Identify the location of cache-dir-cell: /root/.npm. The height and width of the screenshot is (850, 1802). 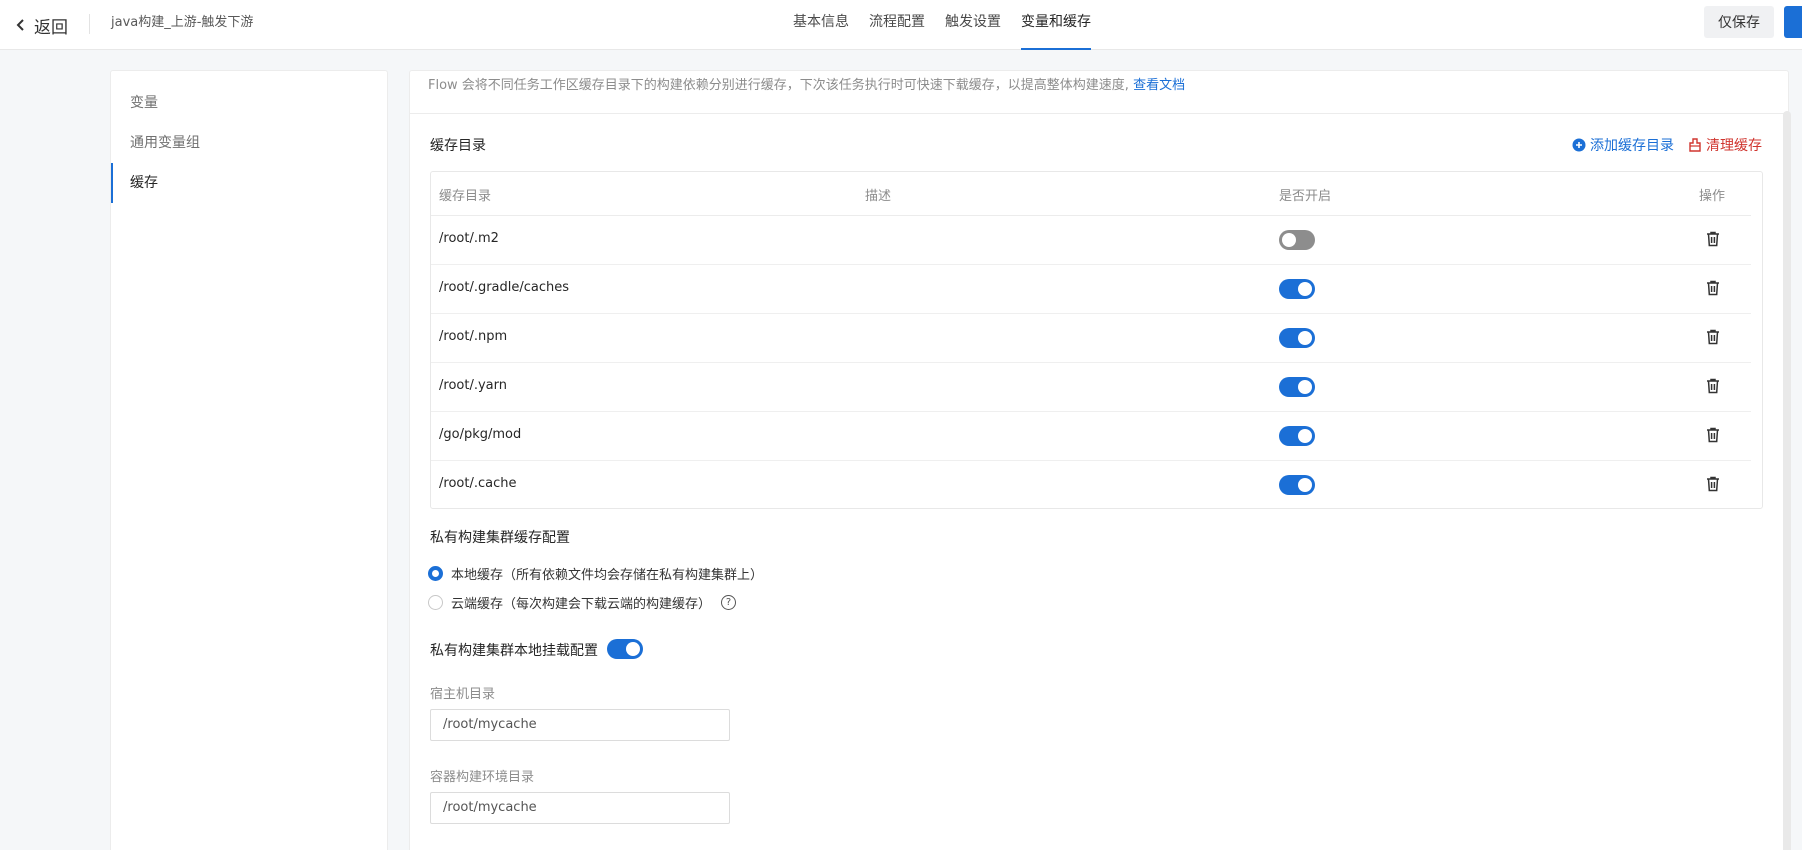
(473, 336).